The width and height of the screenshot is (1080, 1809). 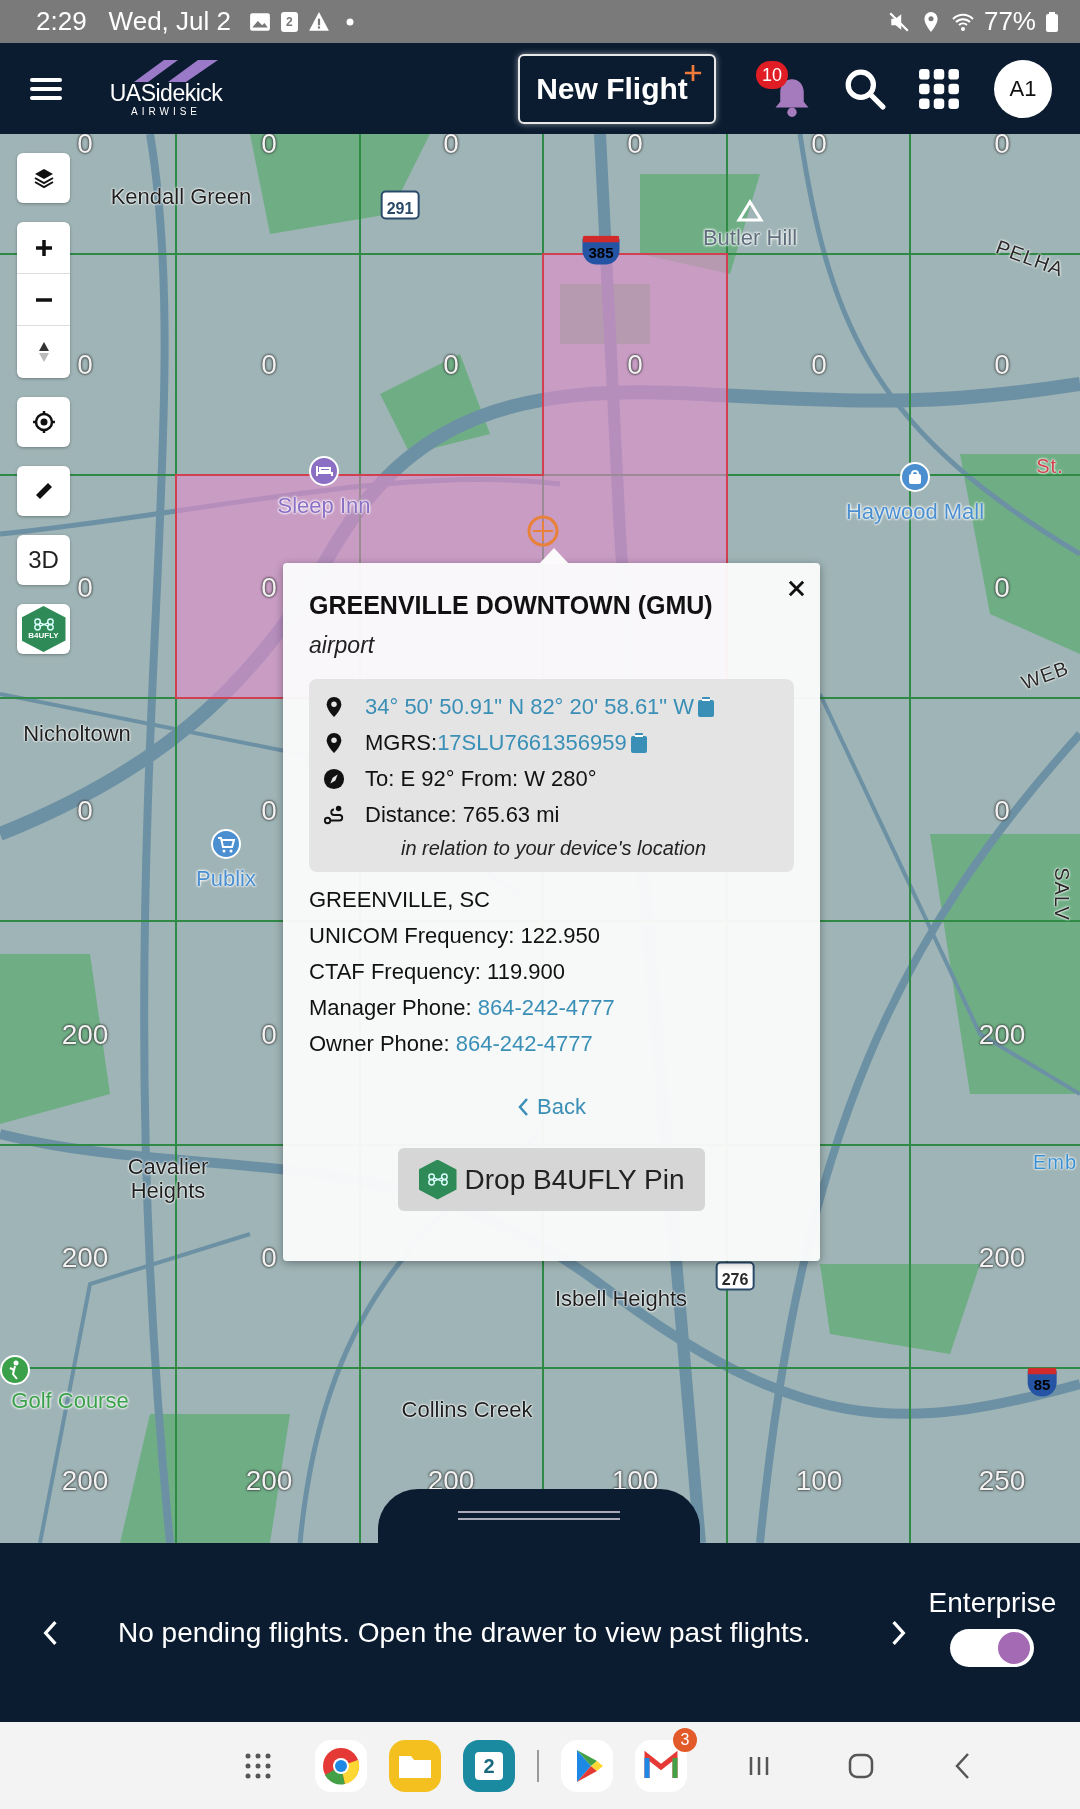 What do you see at coordinates (530, 707) in the screenshot?
I see `coordinate-link: 34° 50' 50.91" N 82° 20' 58.61" W` at bounding box center [530, 707].